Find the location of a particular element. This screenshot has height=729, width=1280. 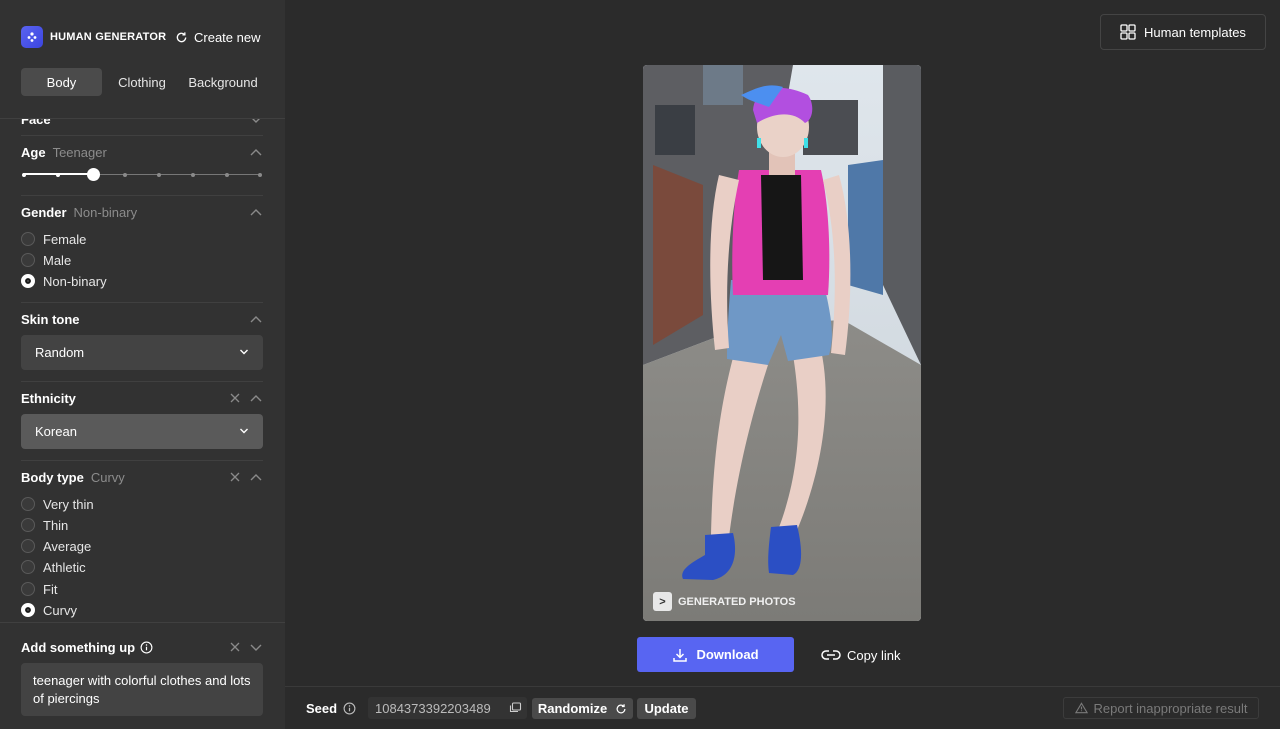

add-something-header: Add something up is located at coordinates (142, 647).